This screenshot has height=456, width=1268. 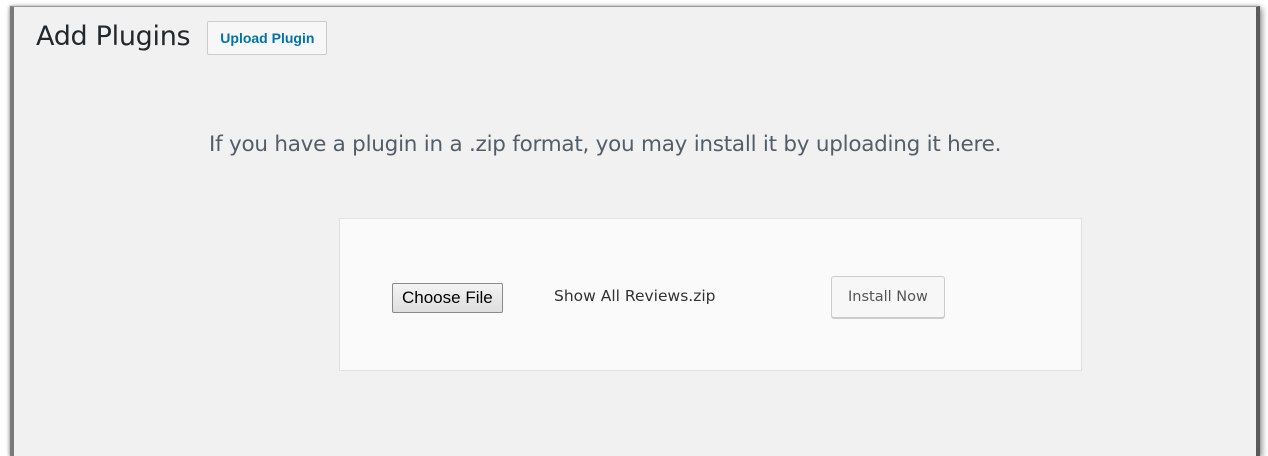 I want to click on page-title: Add Plugins, so click(x=113, y=36).